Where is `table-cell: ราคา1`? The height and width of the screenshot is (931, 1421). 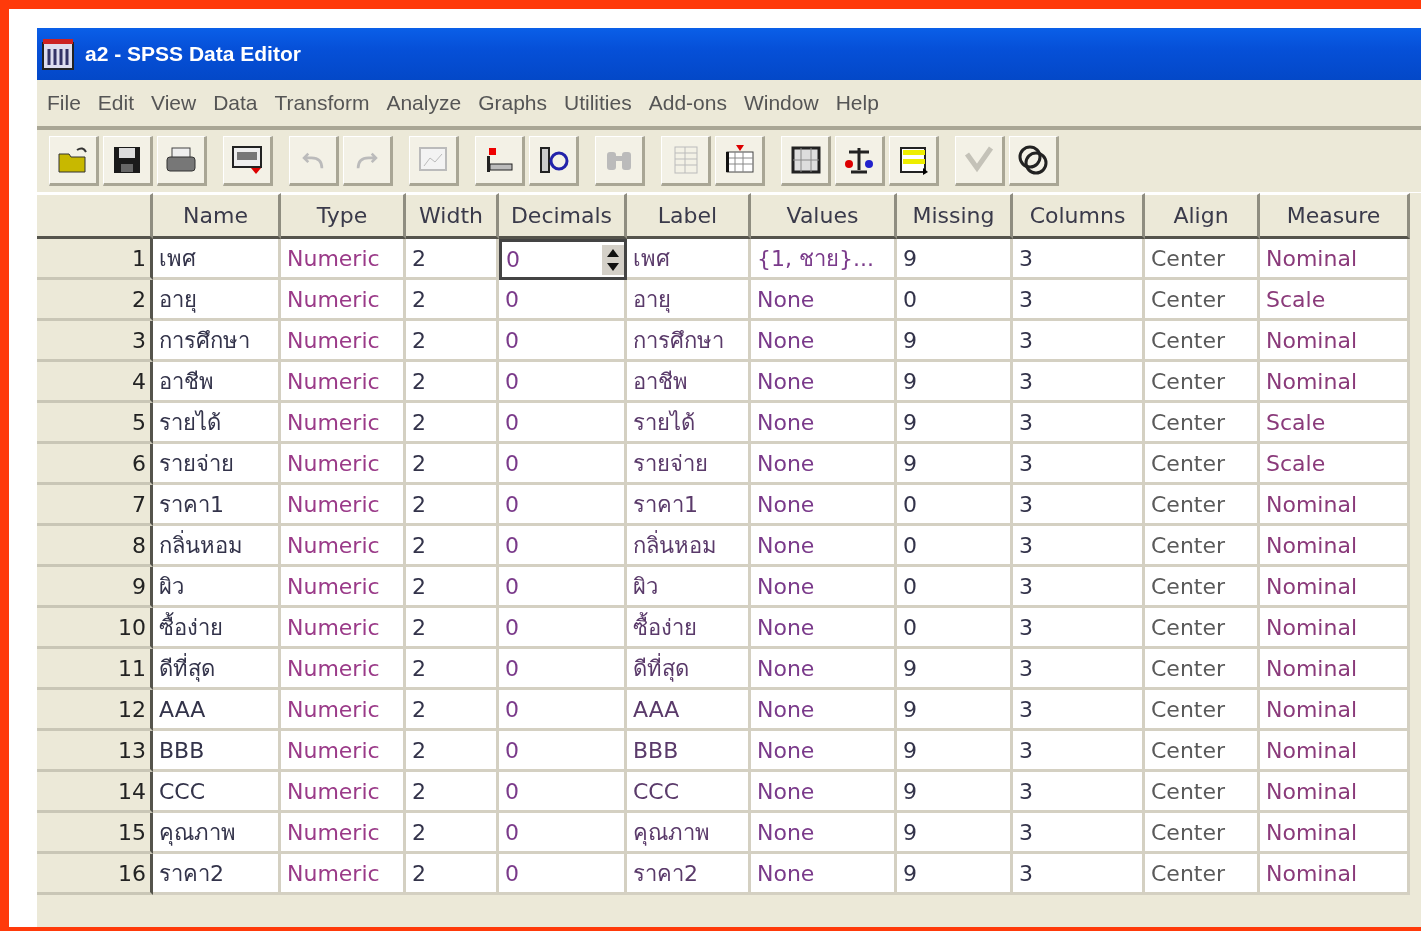
table-cell: ราคา1 is located at coordinates (217, 505).